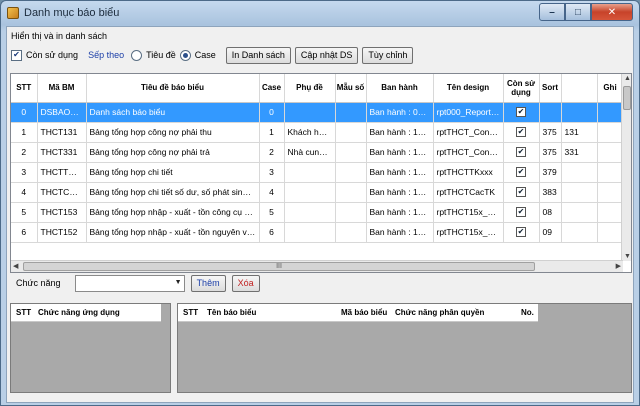  What do you see at coordinates (610, 88) in the screenshot?
I see `grid-col-header: Ghi` at bounding box center [610, 88].